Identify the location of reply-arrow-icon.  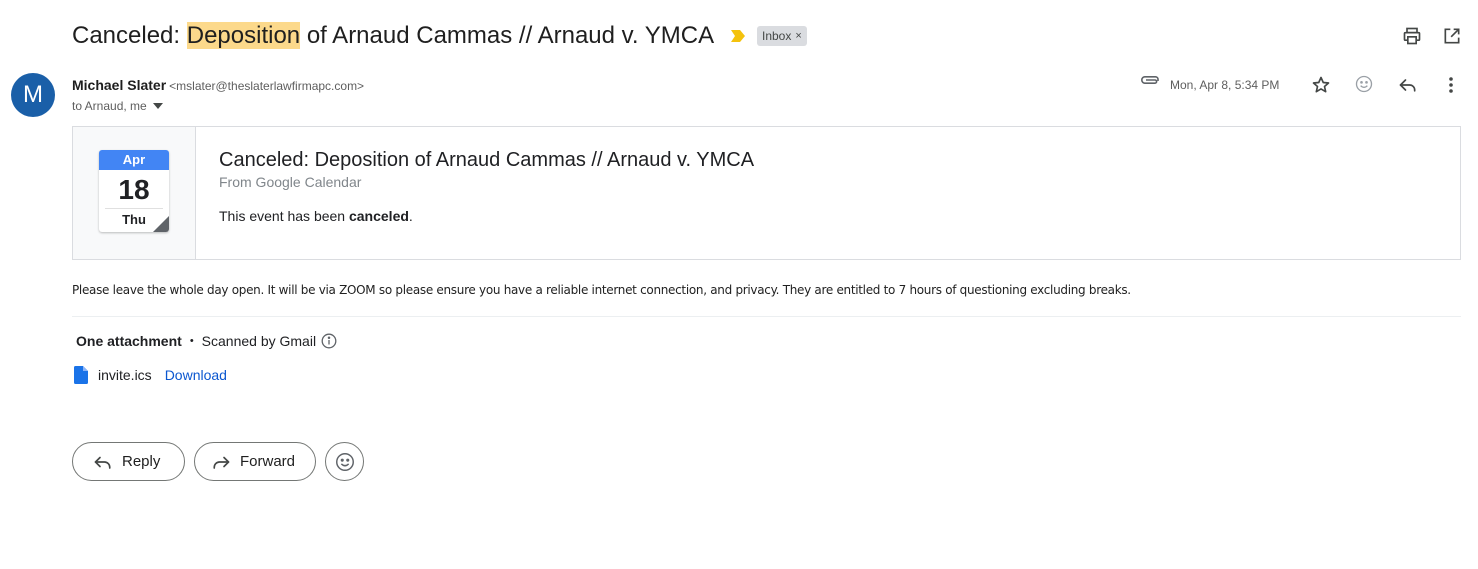
(102, 462).